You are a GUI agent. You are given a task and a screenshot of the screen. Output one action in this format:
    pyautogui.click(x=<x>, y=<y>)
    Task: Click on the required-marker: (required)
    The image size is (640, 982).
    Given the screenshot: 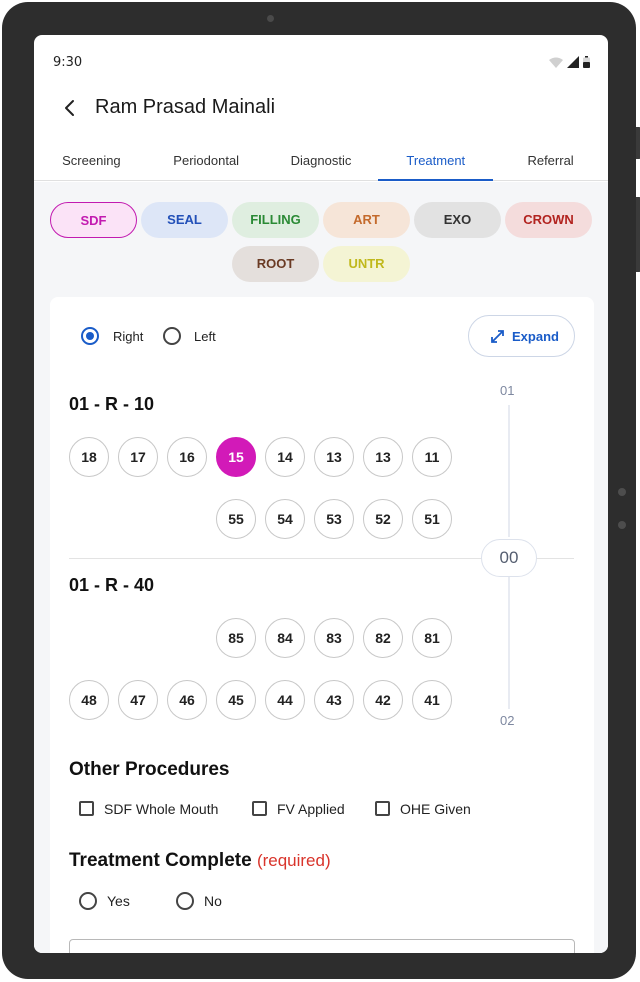 What is the action you would take?
    pyautogui.click(x=293, y=860)
    